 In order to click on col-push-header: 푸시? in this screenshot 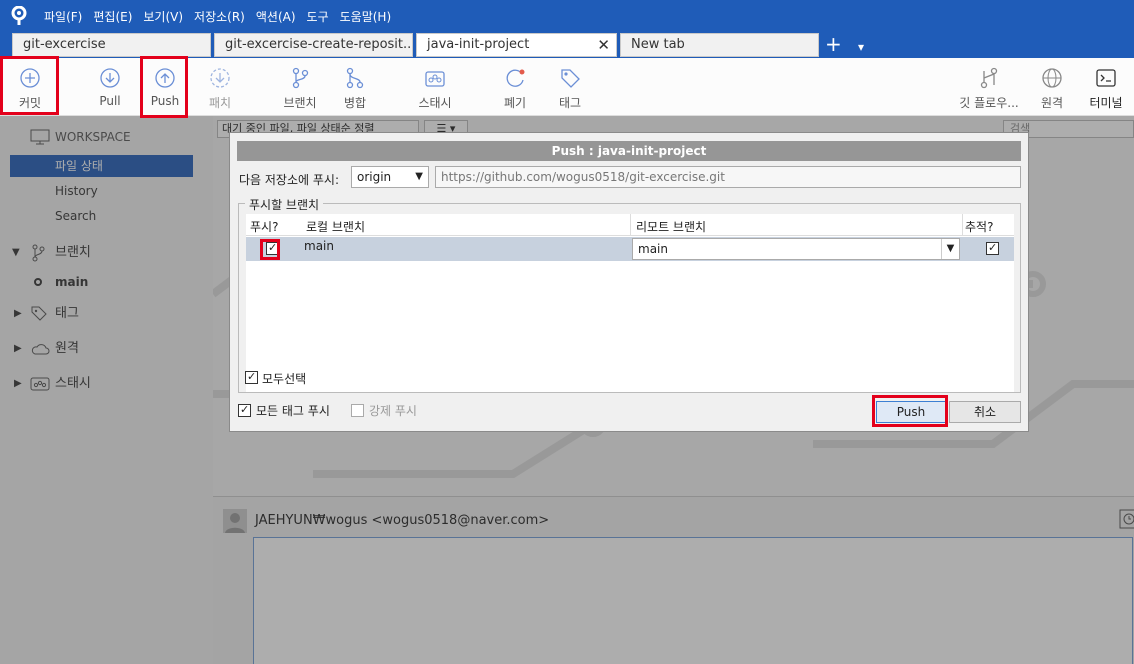, I will do `click(264, 227)`.